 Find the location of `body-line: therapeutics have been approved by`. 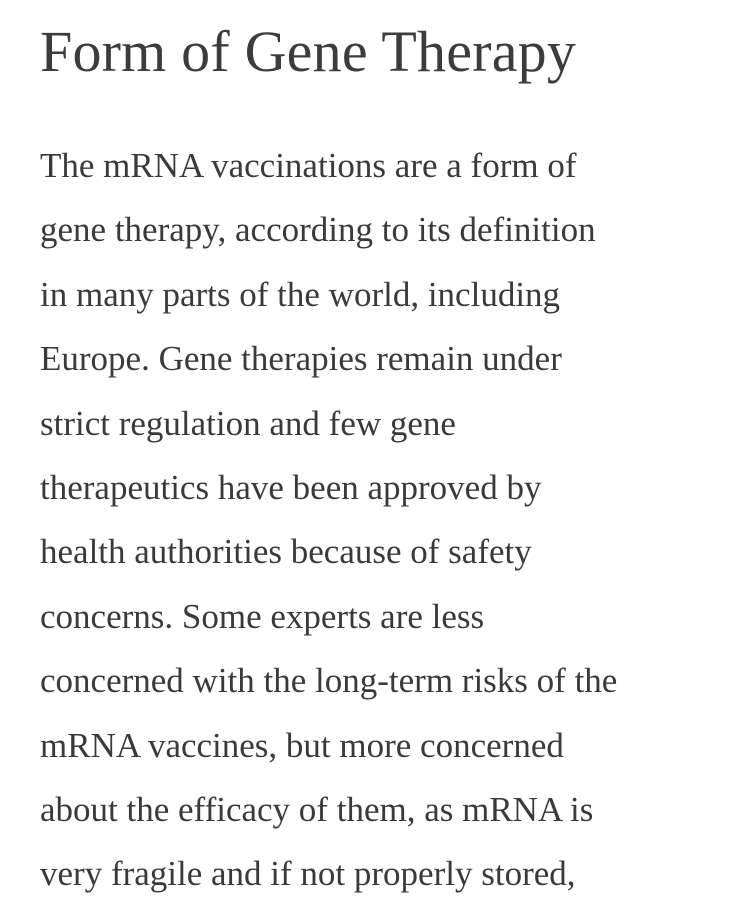

body-line: therapeutics have been approved by is located at coordinates (291, 488).